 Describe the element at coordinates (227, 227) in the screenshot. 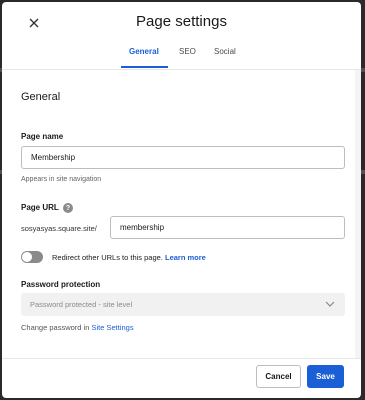

I see `page-url-input` at that location.